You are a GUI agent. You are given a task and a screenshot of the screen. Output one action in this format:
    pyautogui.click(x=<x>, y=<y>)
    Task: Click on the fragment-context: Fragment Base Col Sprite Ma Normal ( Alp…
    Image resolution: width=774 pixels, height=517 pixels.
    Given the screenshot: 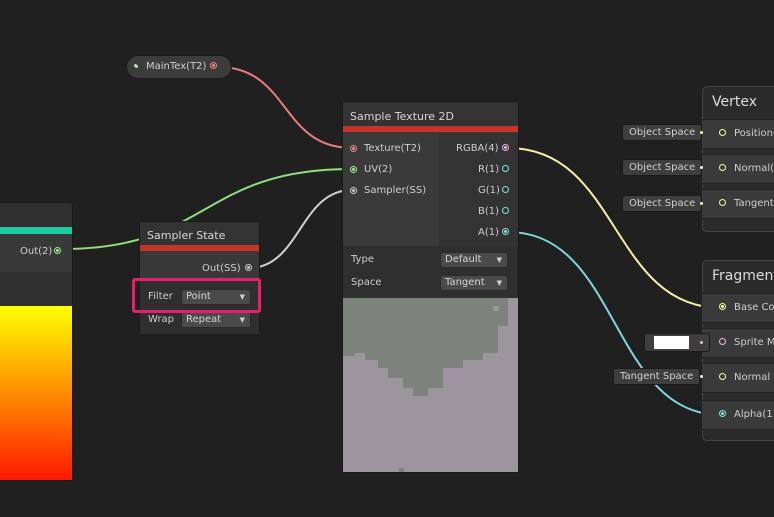 What is the action you would take?
    pyautogui.click(x=738, y=350)
    